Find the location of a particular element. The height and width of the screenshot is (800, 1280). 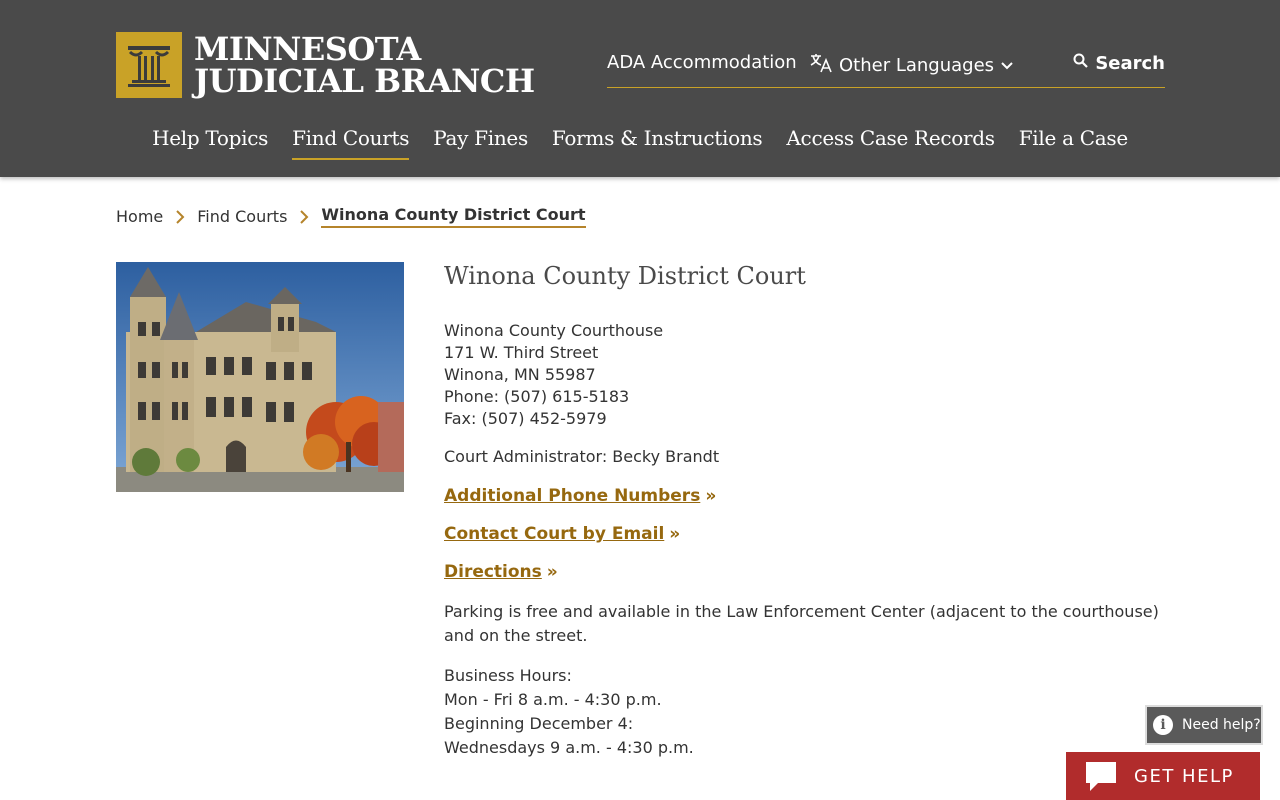

site-logo: MINNESOTA JUDICIAL BRANCH is located at coordinates (325, 65).